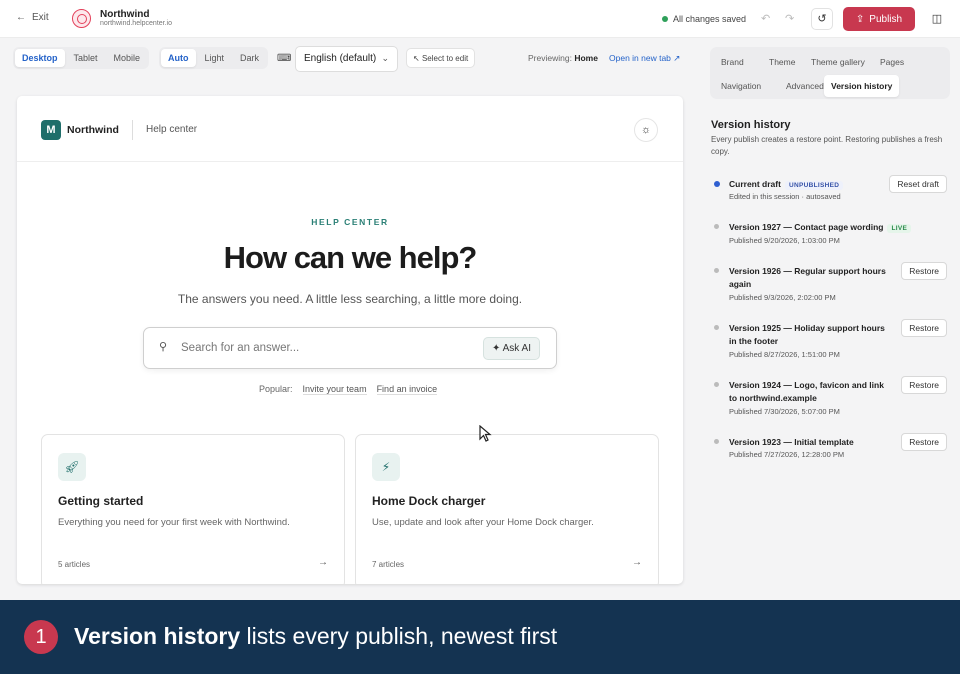  Describe the element at coordinates (429, 501) in the screenshot. I see `card-title: Home Dock charger` at that location.